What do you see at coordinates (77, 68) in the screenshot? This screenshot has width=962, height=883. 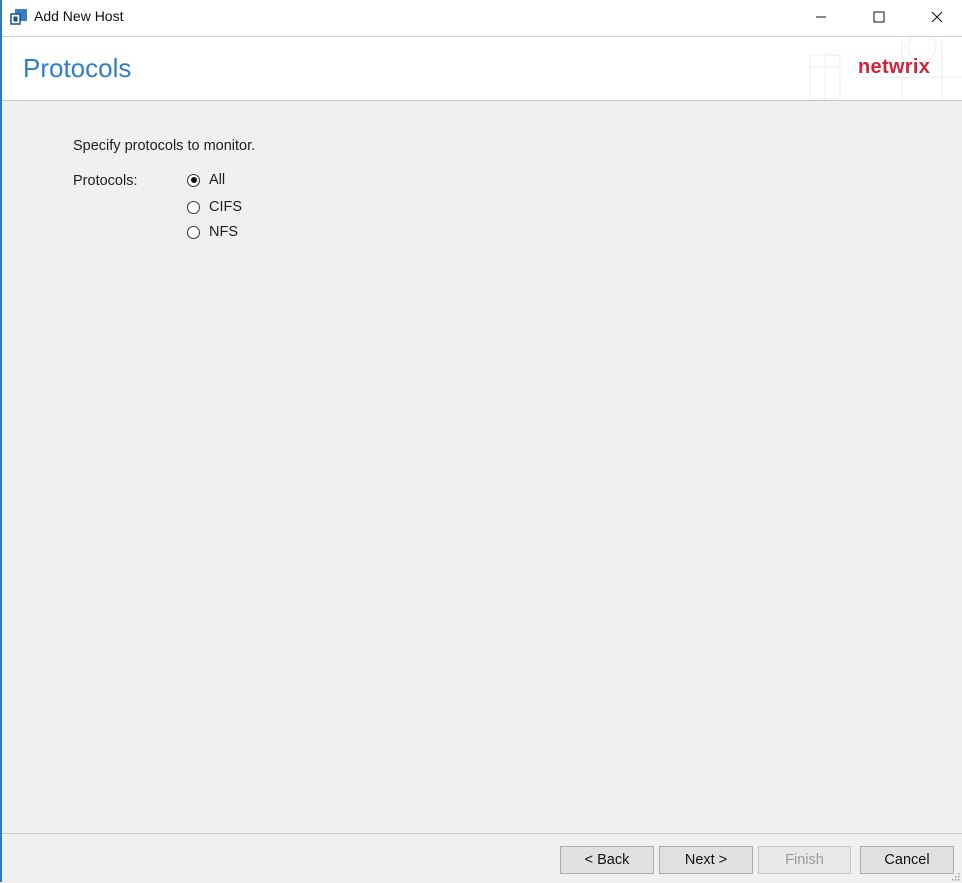 I see `page-title: Protocols` at bounding box center [77, 68].